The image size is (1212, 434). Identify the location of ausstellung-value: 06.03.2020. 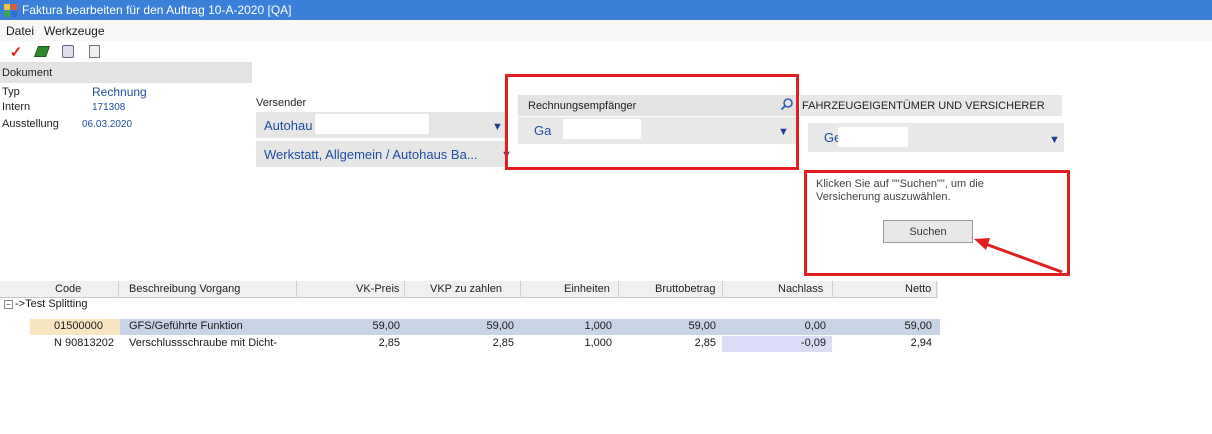
(107, 124).